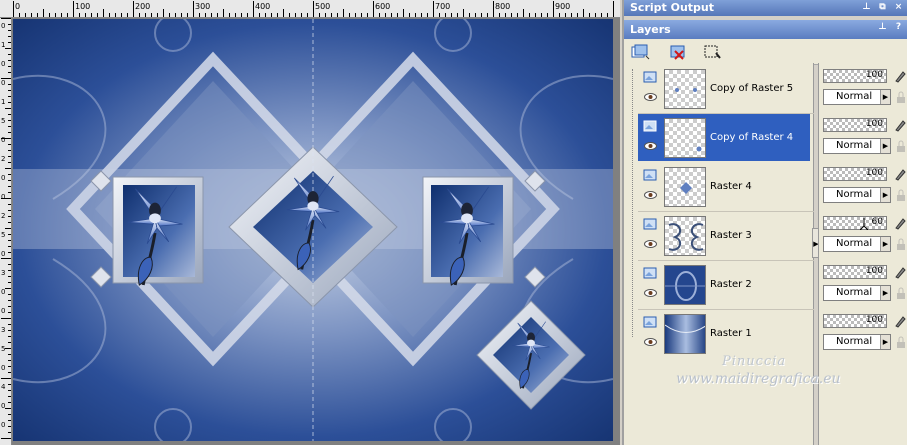 The height and width of the screenshot is (445, 907). I want to click on maximize-icon: ⧉, so click(882, 7).